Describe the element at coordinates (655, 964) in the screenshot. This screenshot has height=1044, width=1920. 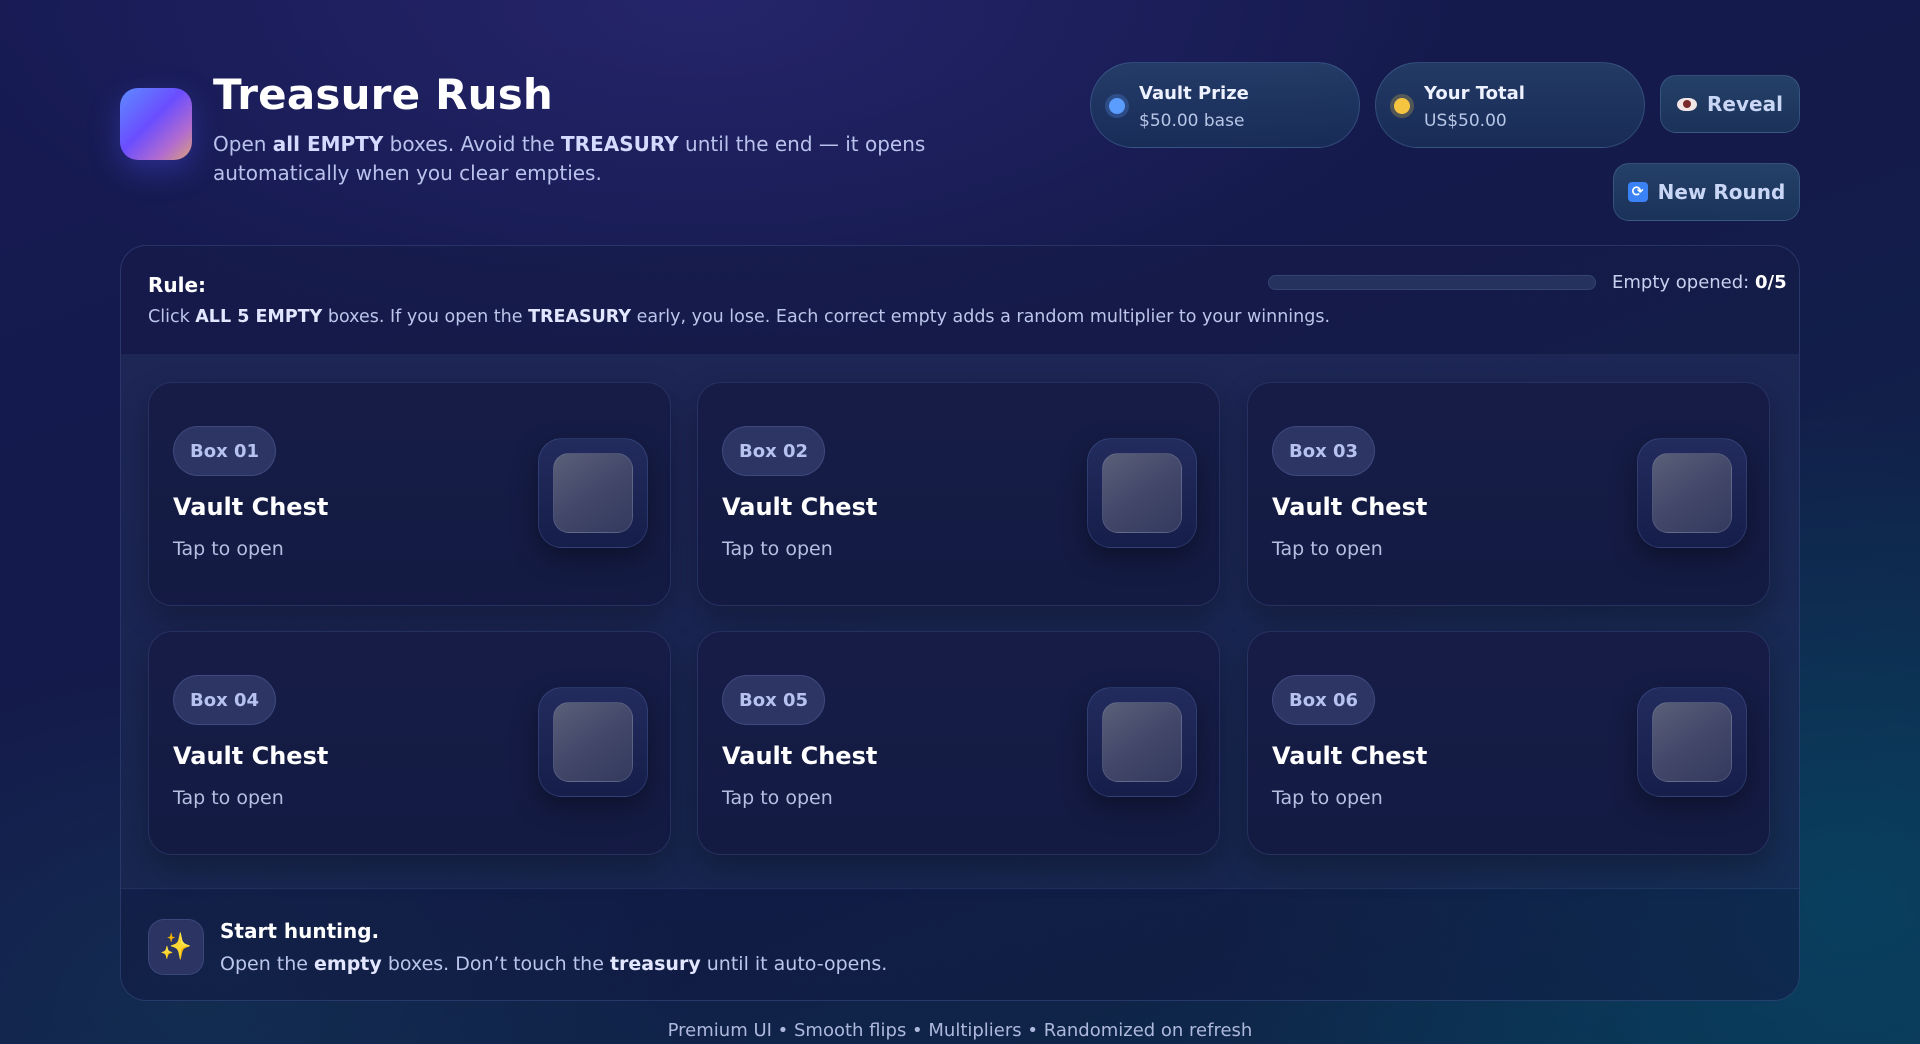
I see `status-emphasis: treasury` at that location.